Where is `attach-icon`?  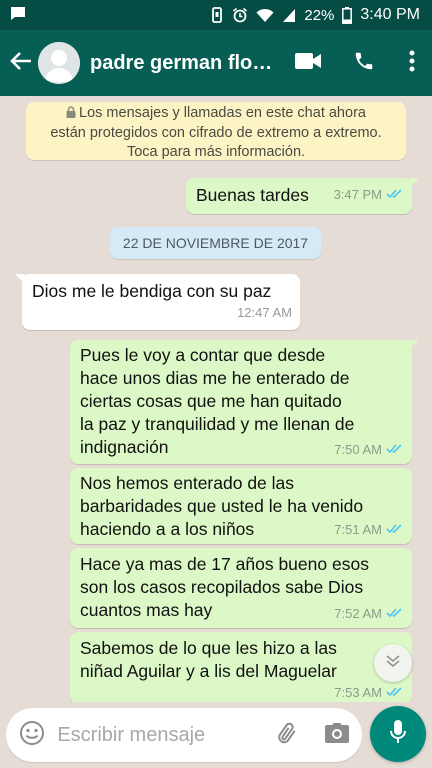
attach-icon is located at coordinates (288, 735).